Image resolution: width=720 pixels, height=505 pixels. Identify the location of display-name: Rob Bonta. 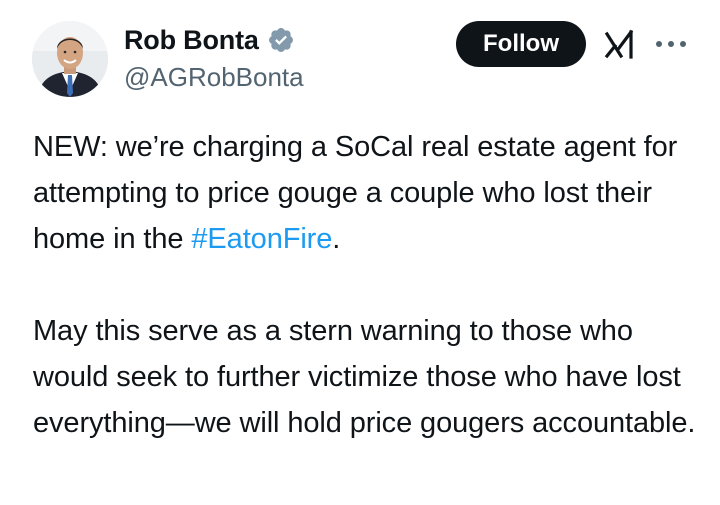
(191, 40).